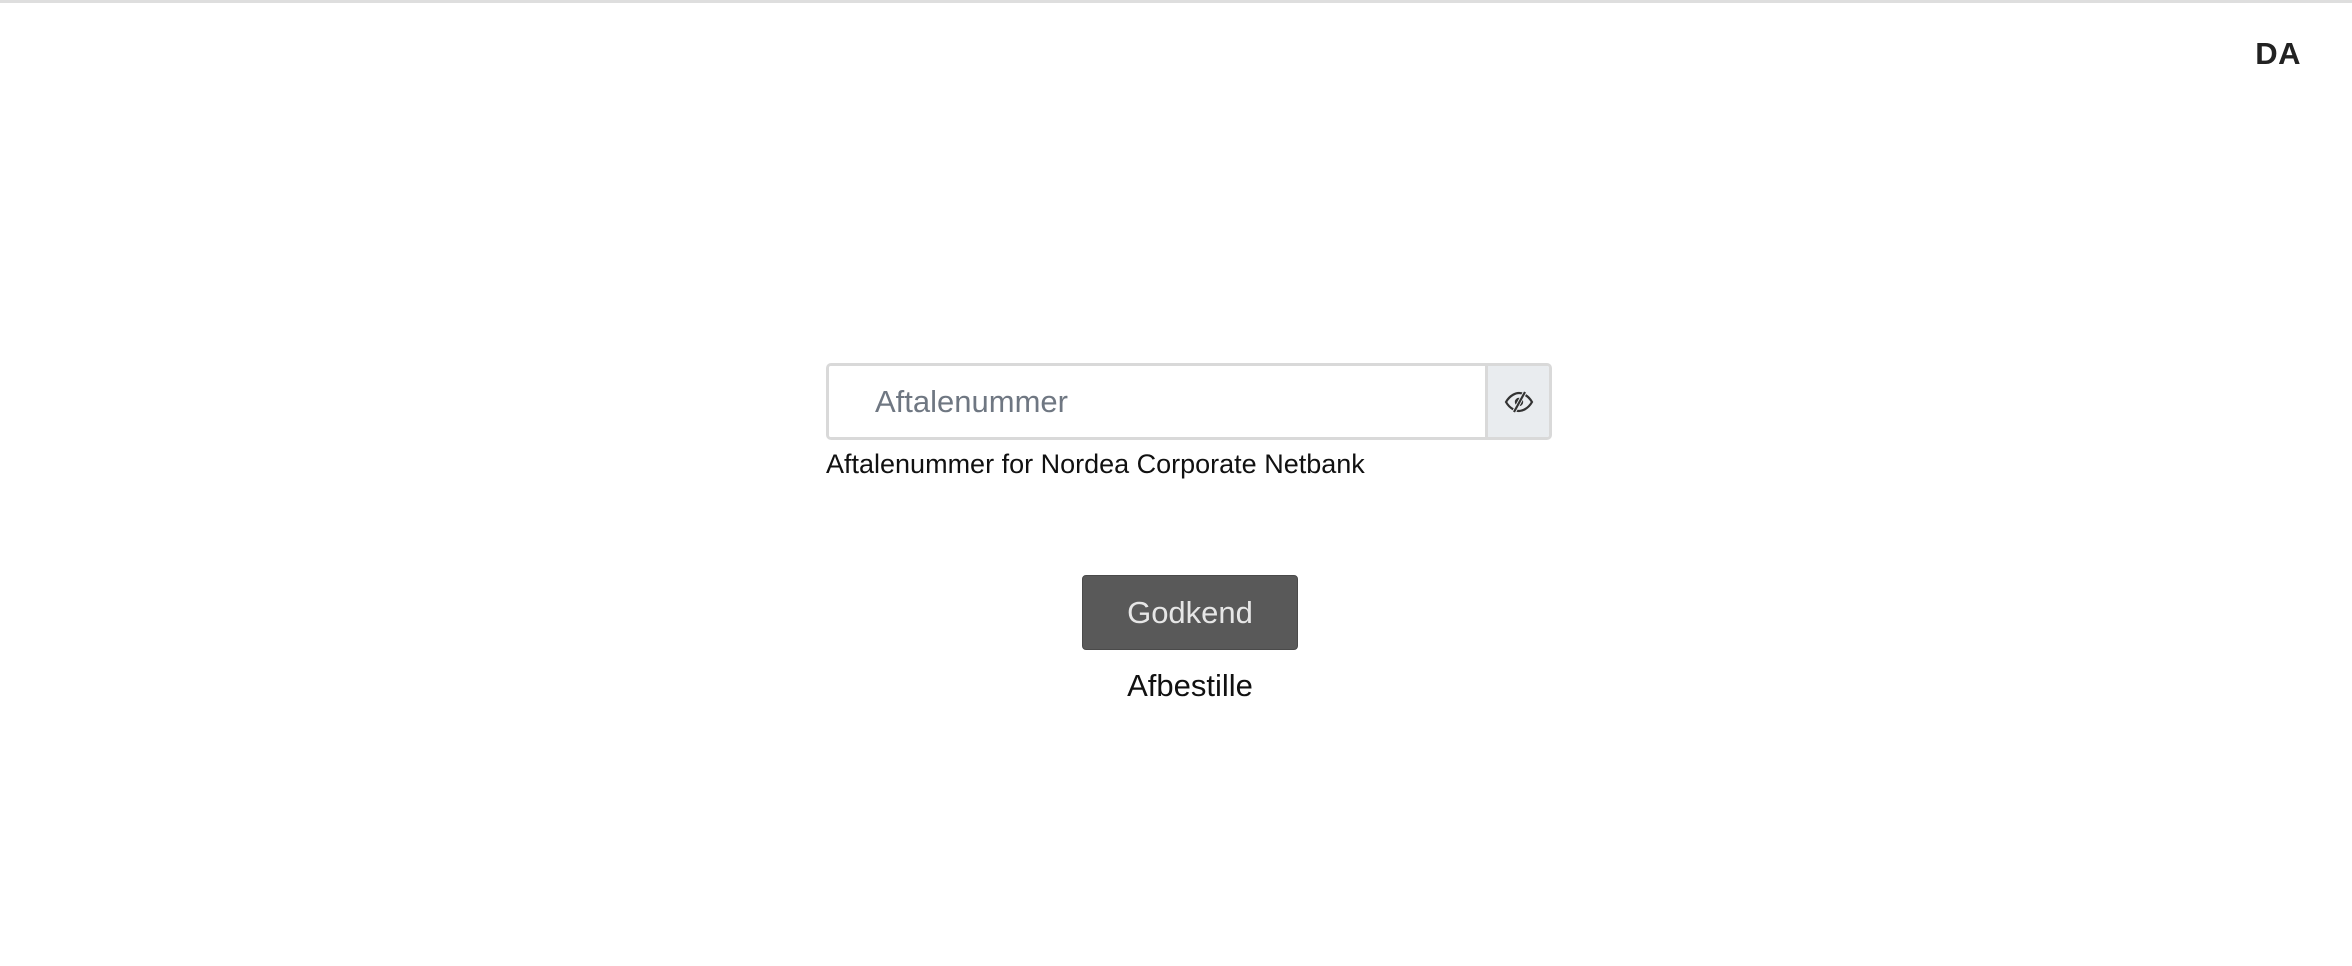  I want to click on agreement-number-input, so click(1157, 401).